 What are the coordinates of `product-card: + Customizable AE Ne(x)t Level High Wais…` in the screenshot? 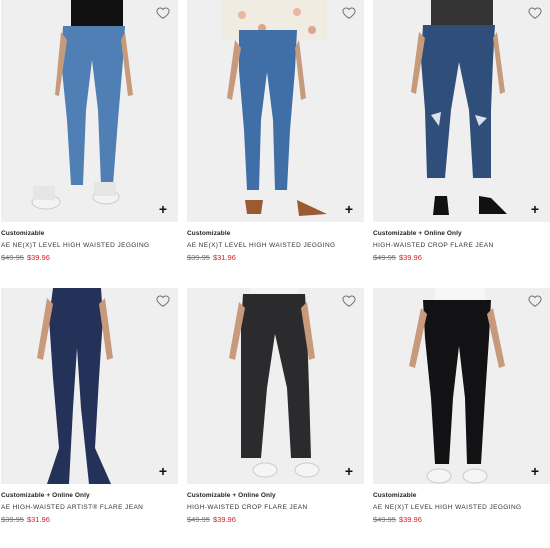 It's located at (461, 407).